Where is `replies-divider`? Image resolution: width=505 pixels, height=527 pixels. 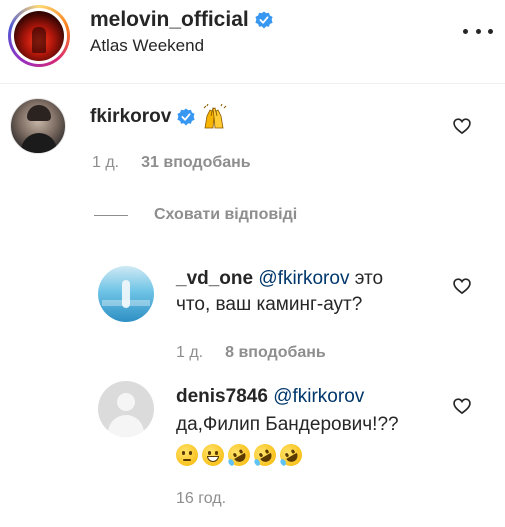 replies-divider is located at coordinates (111, 215).